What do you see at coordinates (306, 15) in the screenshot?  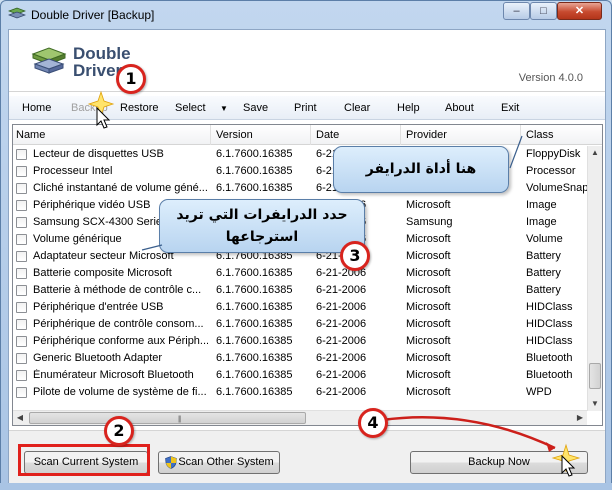 I see `title-bar: Double Driver [Backup] – □ ✕` at bounding box center [306, 15].